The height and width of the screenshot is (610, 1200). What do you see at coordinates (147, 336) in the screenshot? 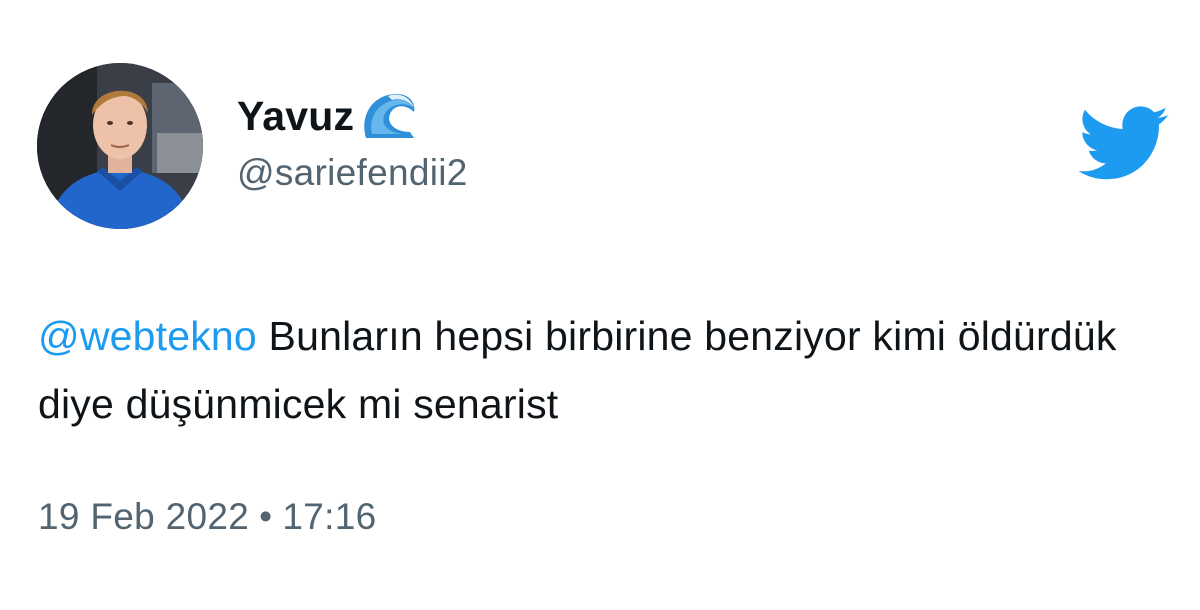
I see `mention-link: @webtekno` at bounding box center [147, 336].